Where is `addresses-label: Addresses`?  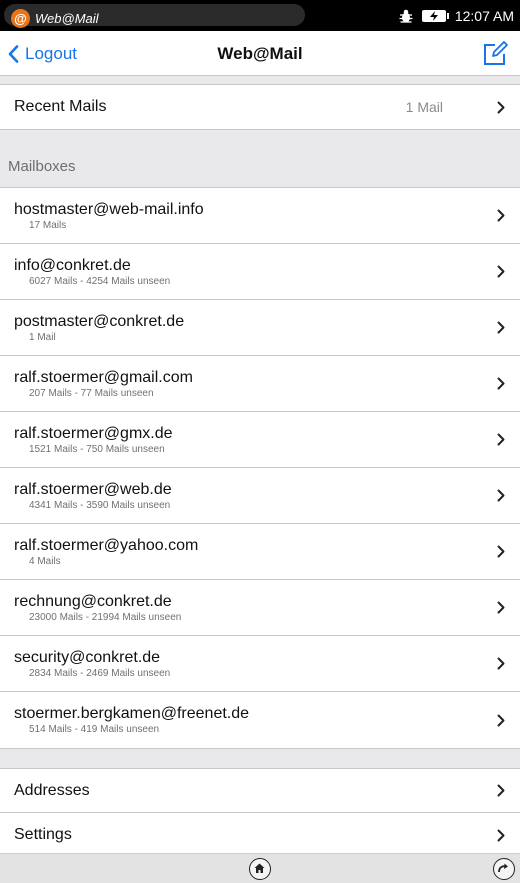 addresses-label: Addresses is located at coordinates (52, 790).